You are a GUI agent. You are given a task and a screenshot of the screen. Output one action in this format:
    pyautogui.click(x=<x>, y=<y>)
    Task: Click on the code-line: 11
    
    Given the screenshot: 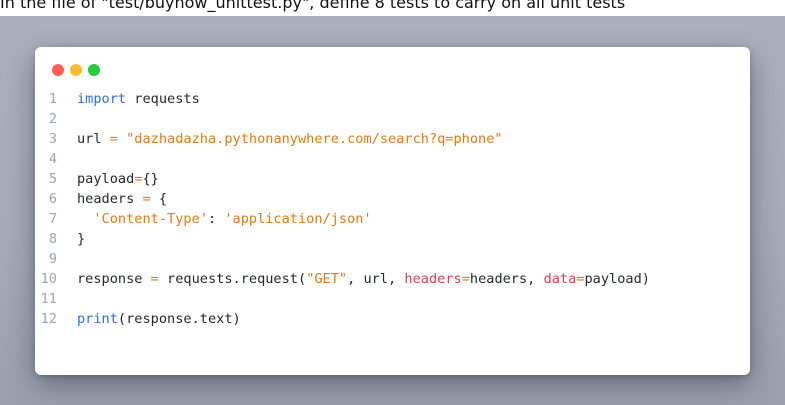 What is the action you would take?
    pyautogui.click(x=392, y=299)
    